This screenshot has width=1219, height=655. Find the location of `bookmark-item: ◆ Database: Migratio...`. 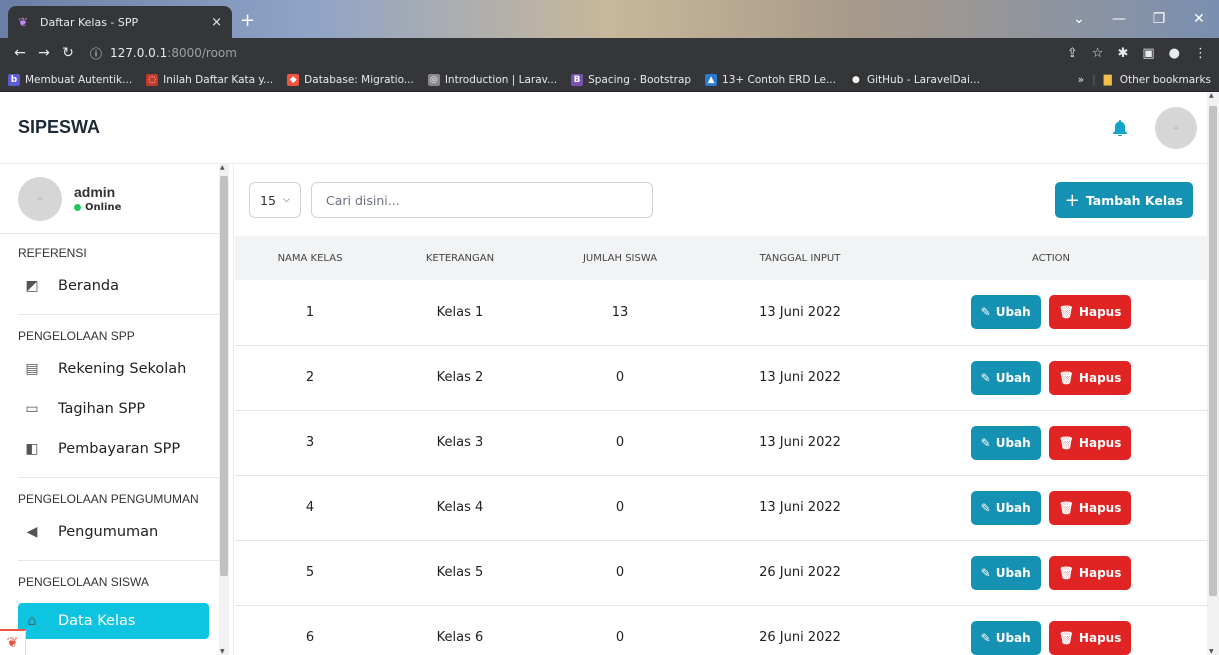

bookmark-item: ◆ Database: Migratio... is located at coordinates (350, 79).